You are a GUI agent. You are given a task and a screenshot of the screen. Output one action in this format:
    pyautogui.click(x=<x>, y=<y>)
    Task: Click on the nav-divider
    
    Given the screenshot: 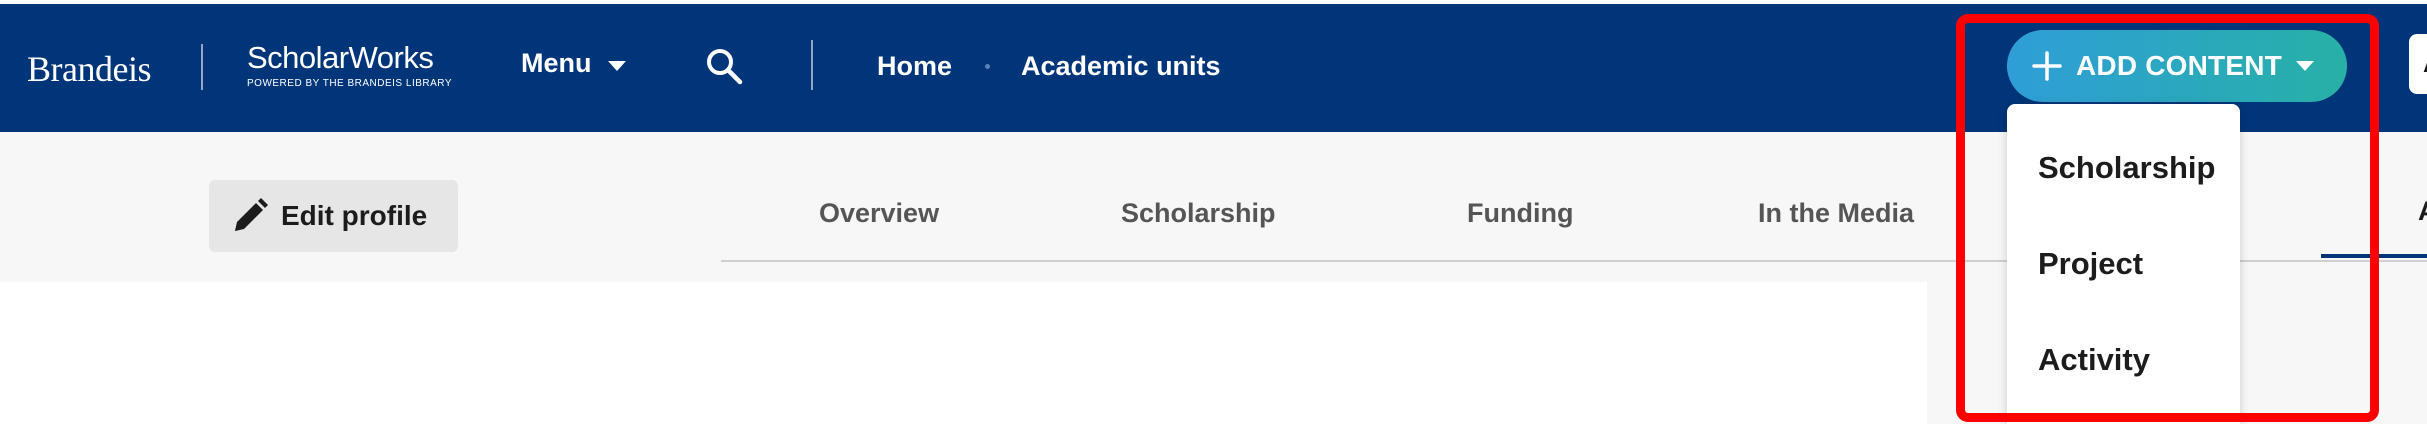 What is the action you would take?
    pyautogui.click(x=812, y=65)
    